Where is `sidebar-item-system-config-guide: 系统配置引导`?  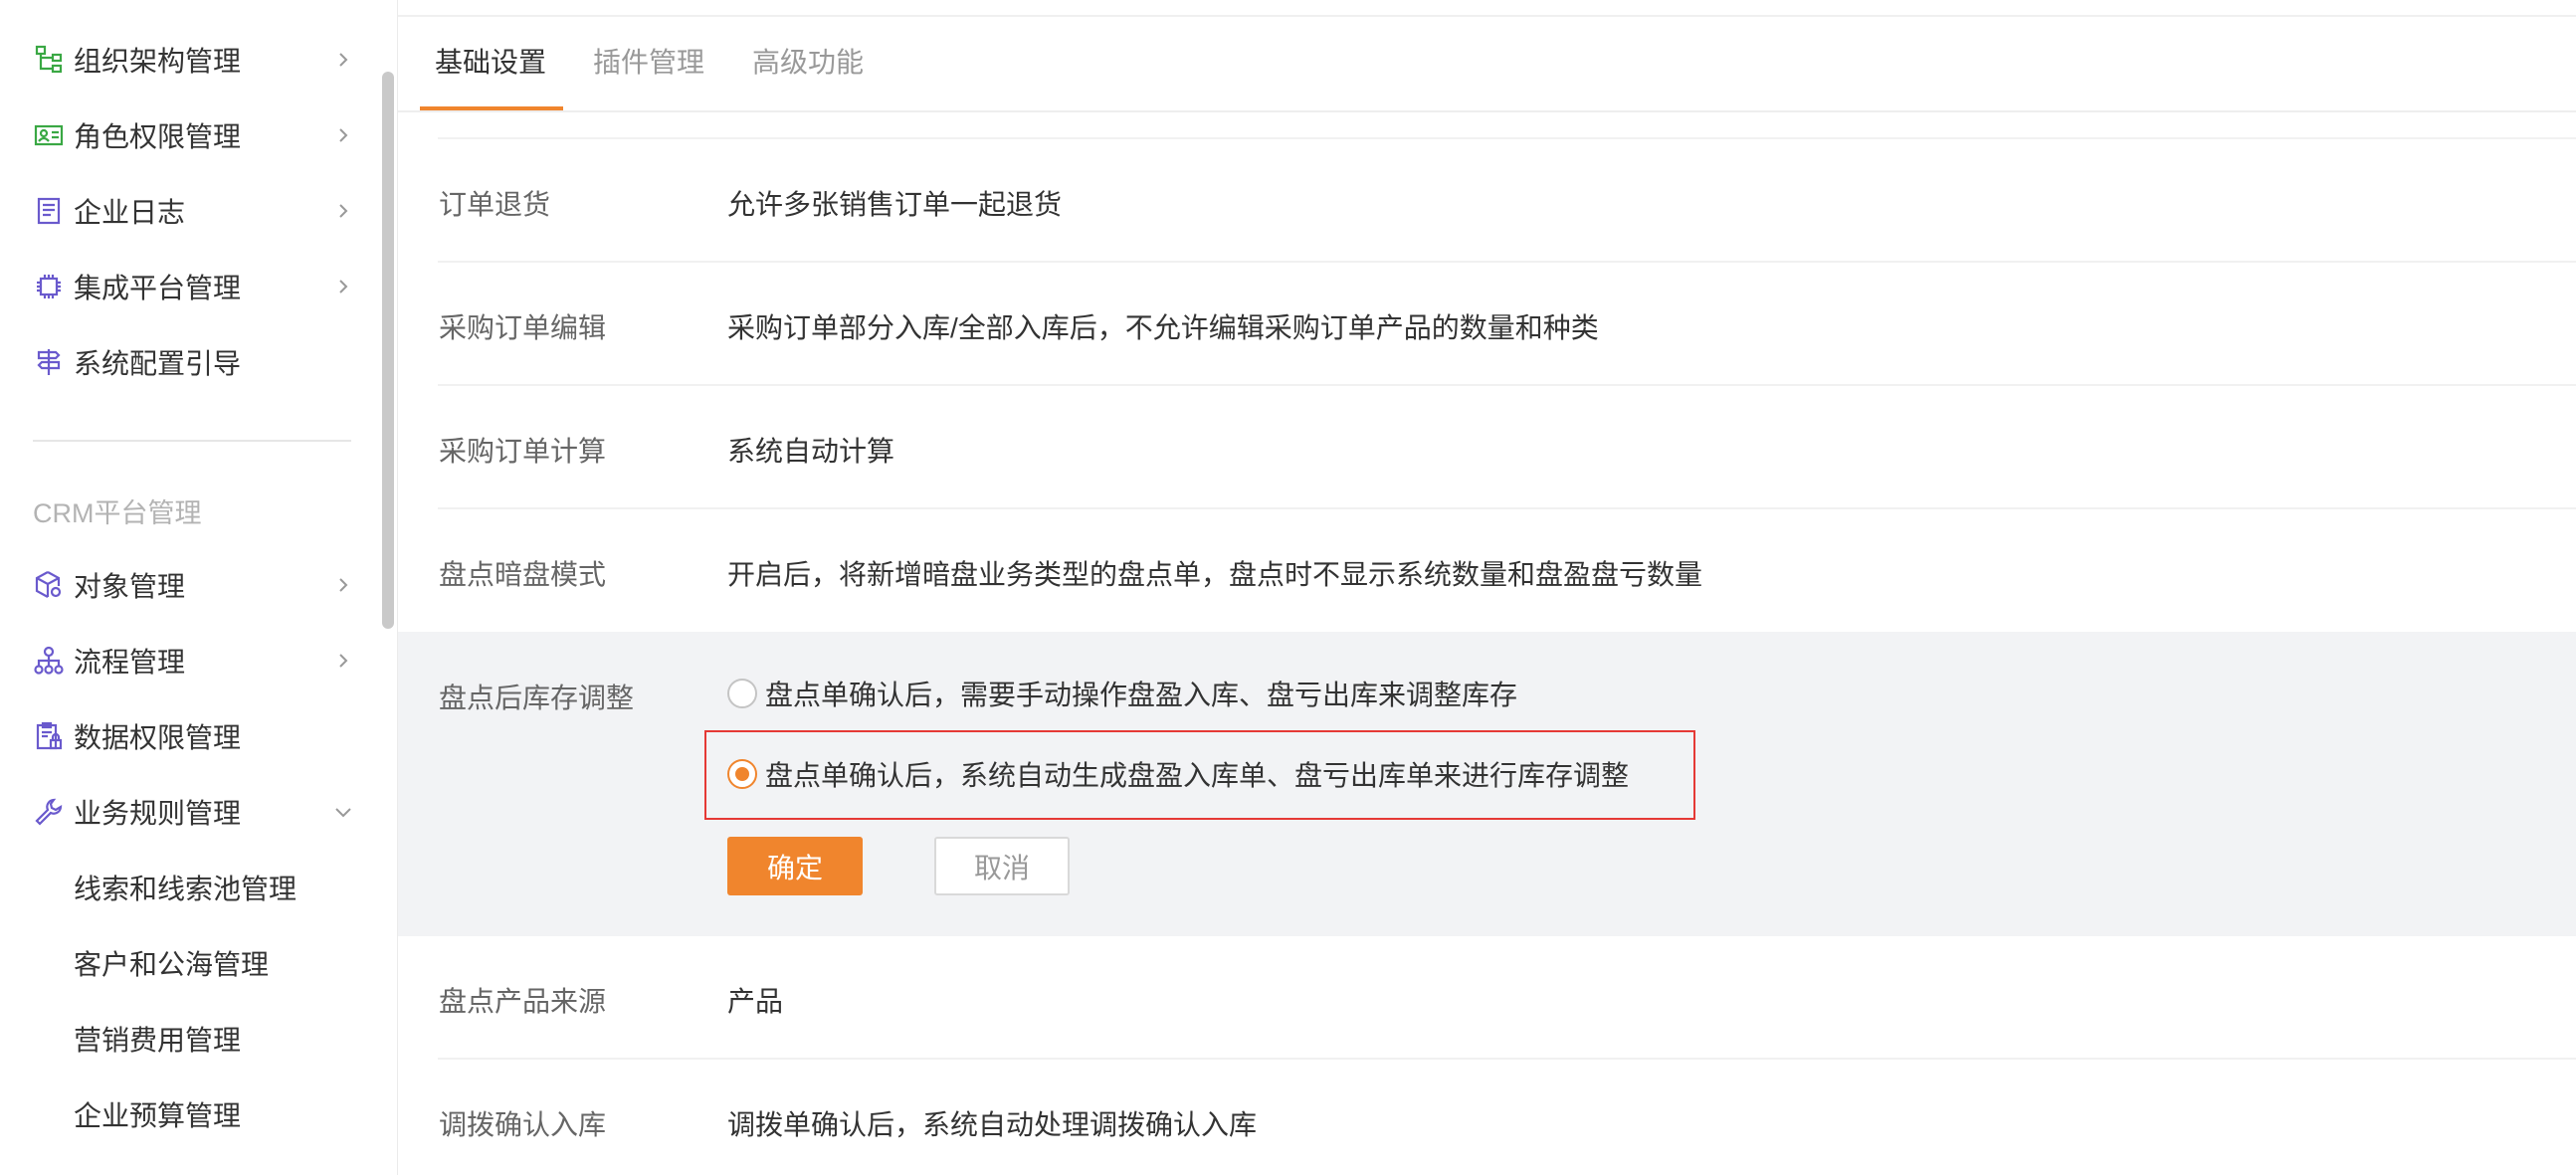
sidebar-item-system-config-guide: 系统配置引导 is located at coordinates (184, 362).